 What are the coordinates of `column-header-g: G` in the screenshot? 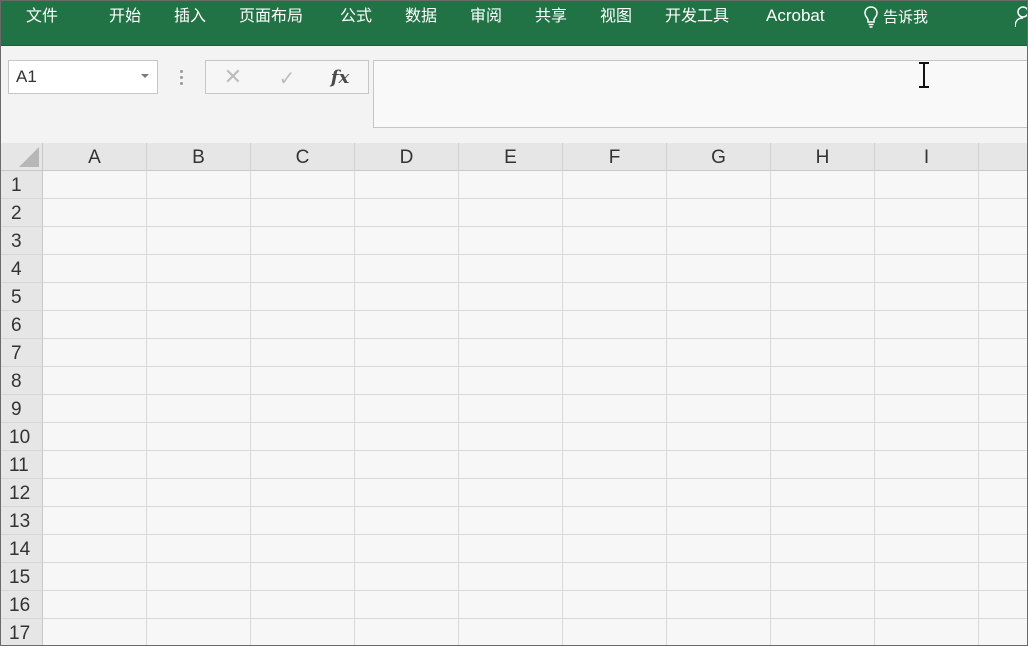 It's located at (719, 157).